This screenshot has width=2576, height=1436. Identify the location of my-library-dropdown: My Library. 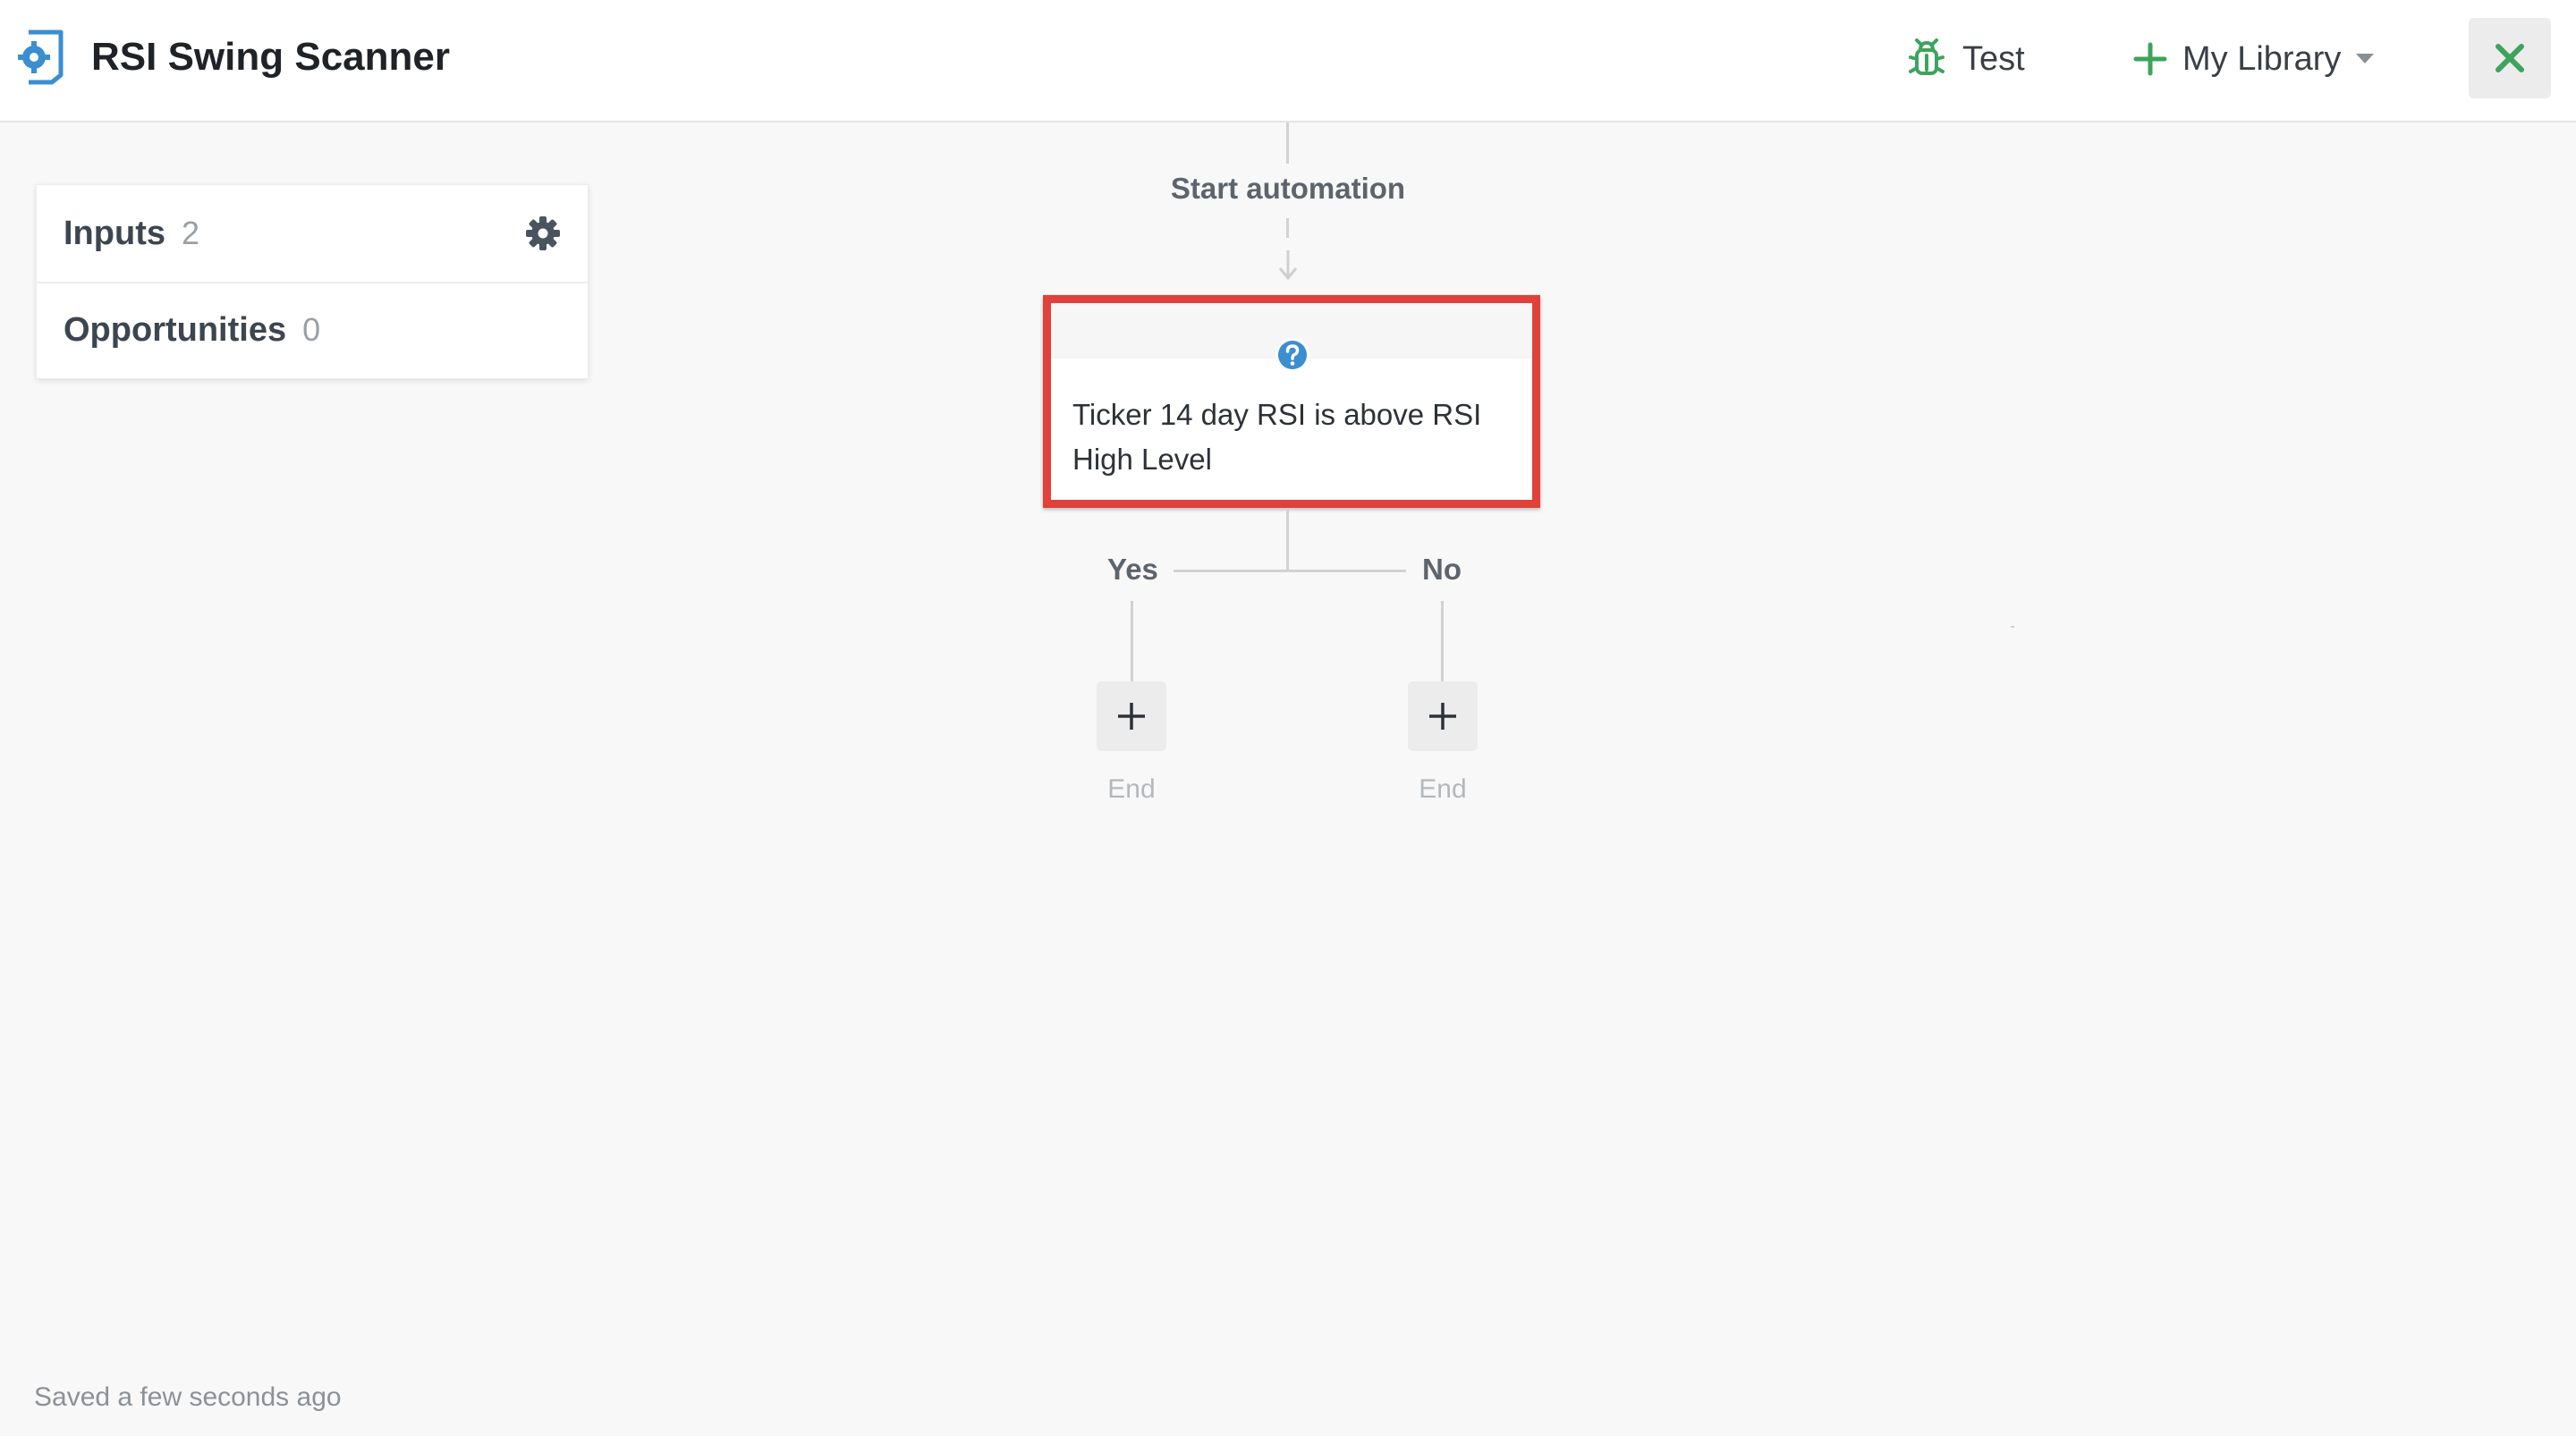
(2253, 59).